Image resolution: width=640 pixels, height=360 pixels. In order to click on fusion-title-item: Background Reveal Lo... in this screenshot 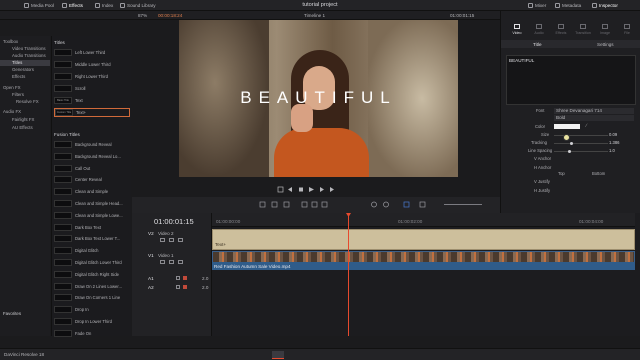, I will do `click(92, 156)`.